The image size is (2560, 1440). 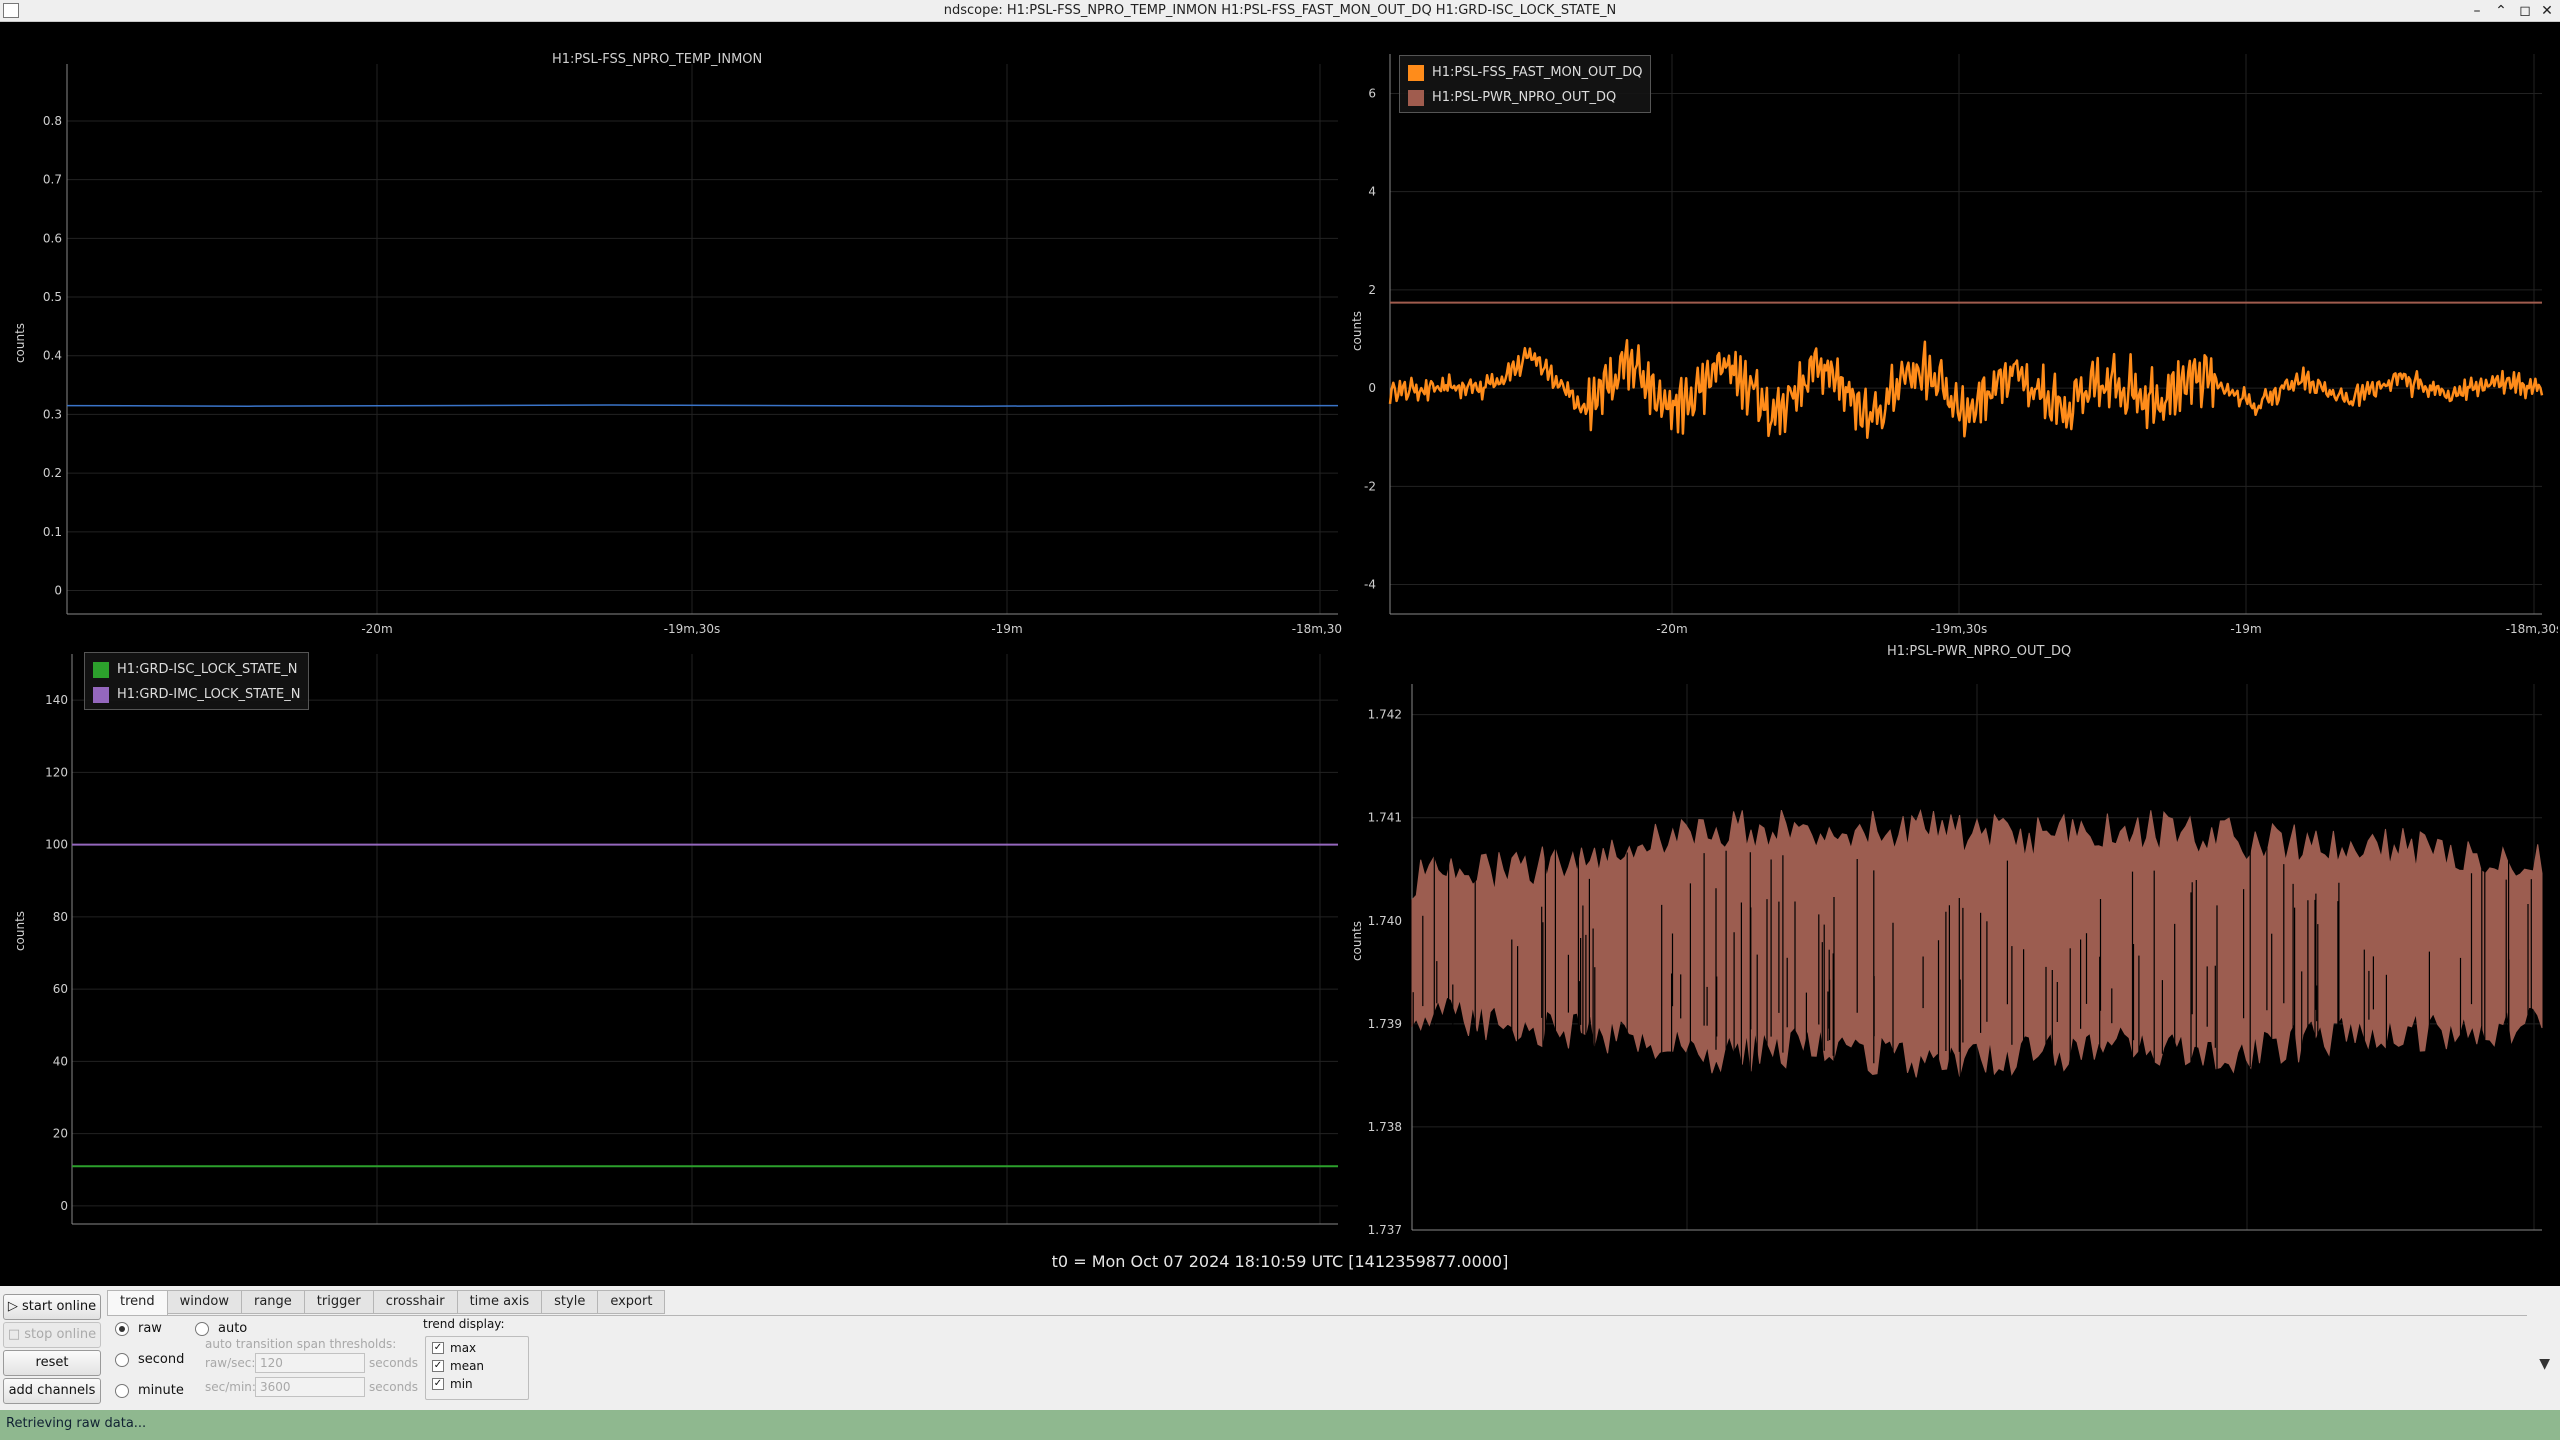 What do you see at coordinates (1385, 1024) in the screenshot?
I see `y-tick-label: 1.739` at bounding box center [1385, 1024].